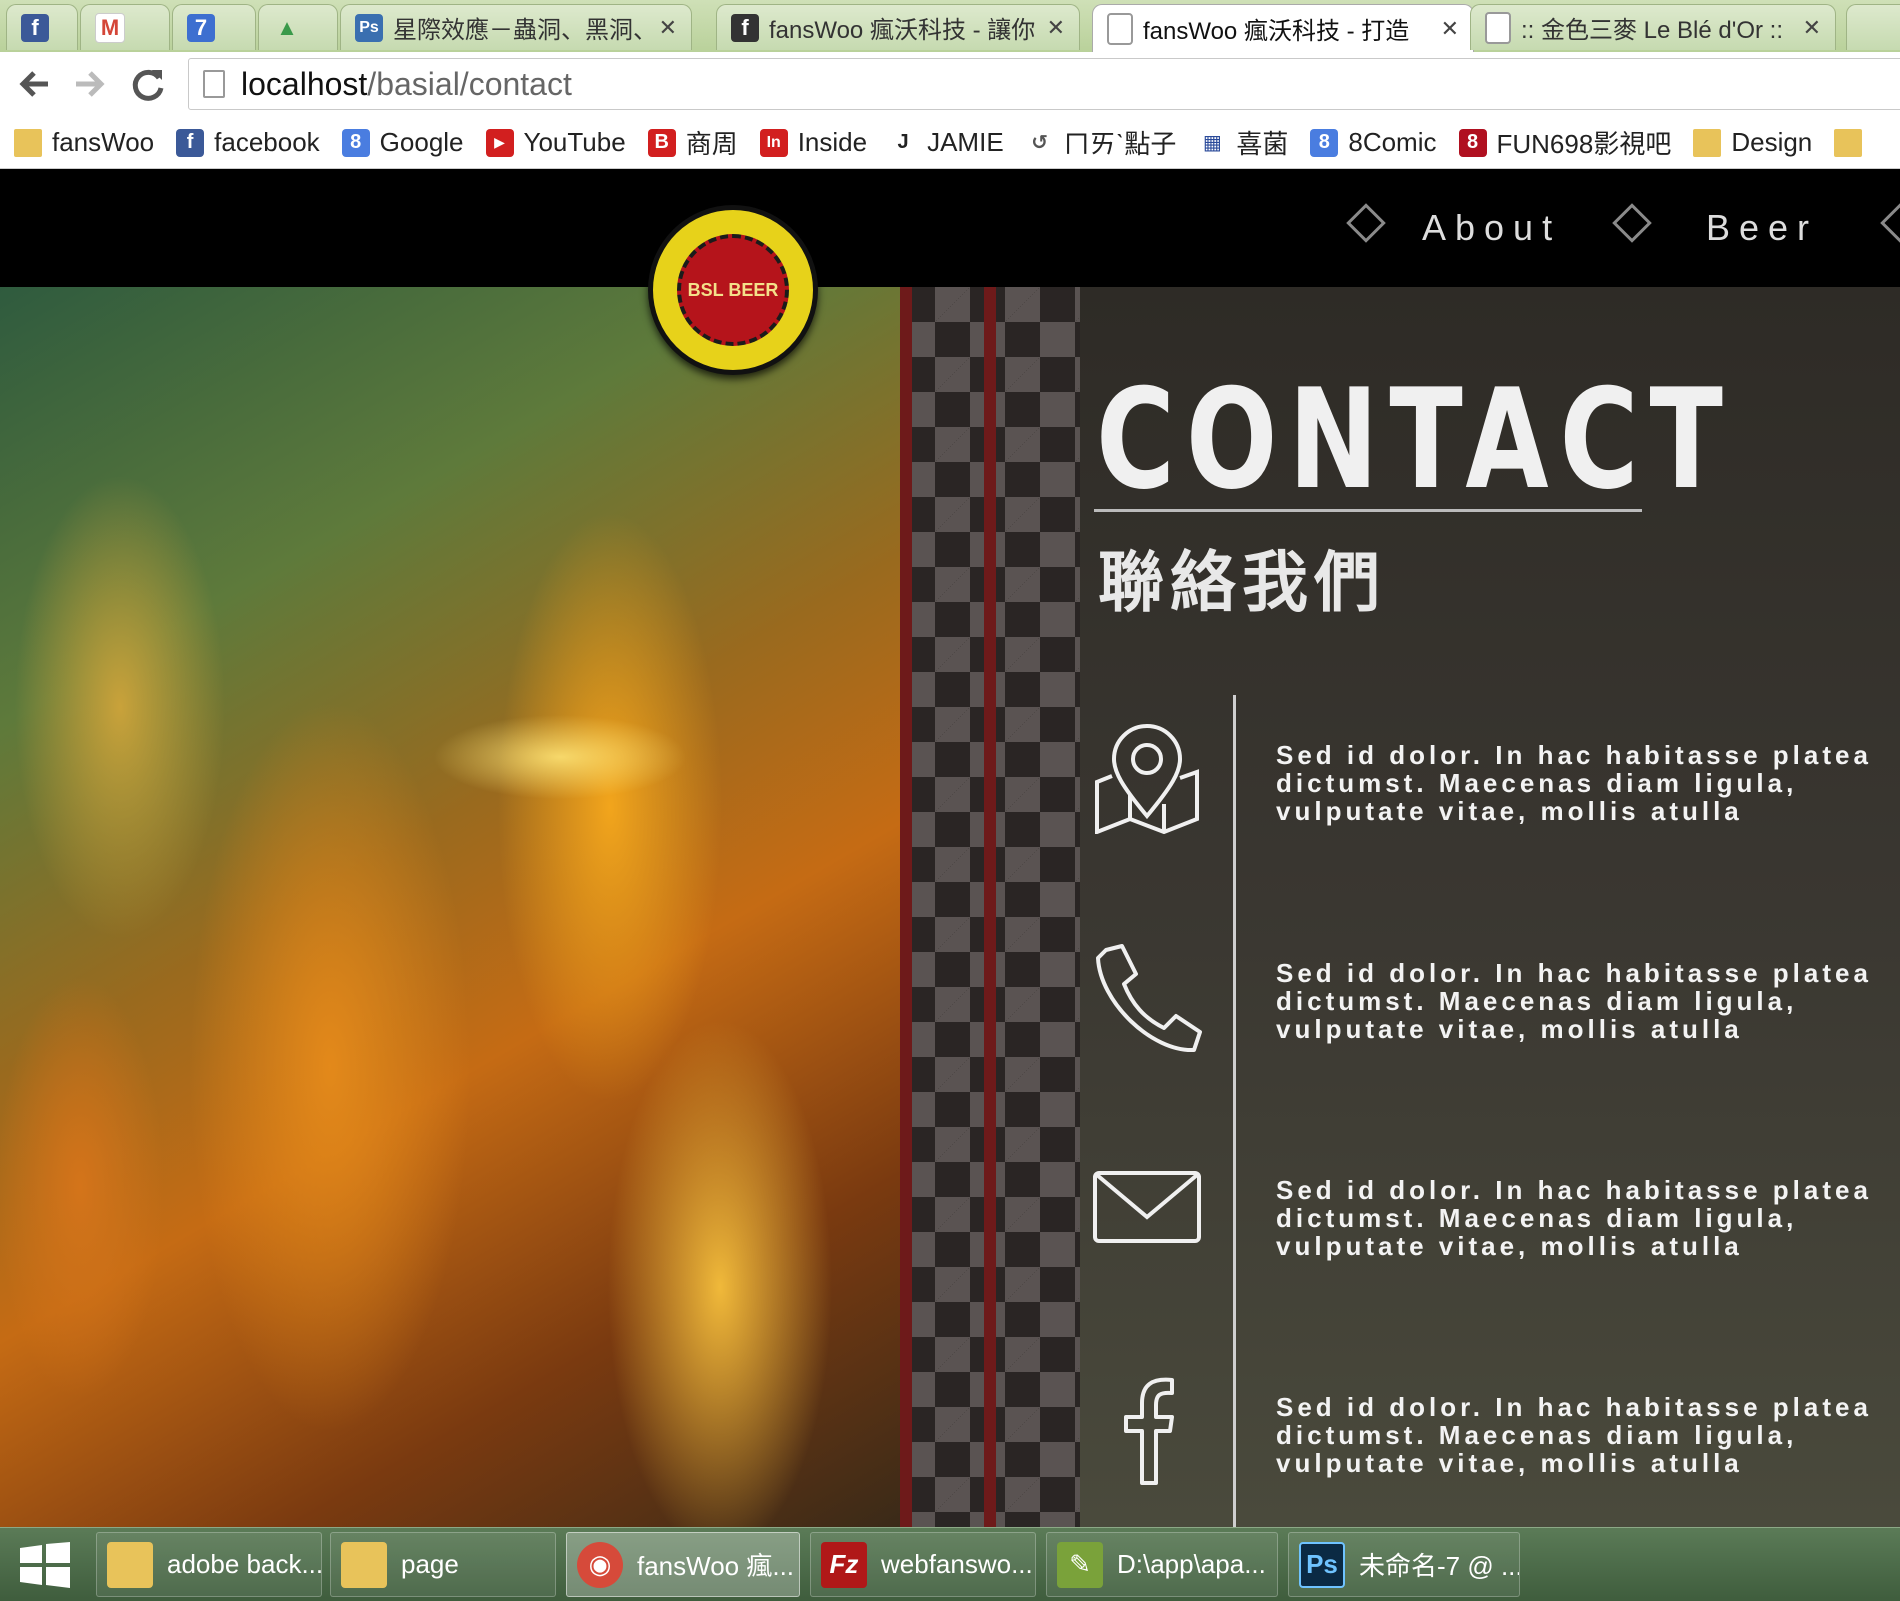 The width and height of the screenshot is (1900, 1601). Describe the element at coordinates (1120, 144) in the screenshot. I see `bookmark-label: ㄇㄞˋ點子` at that location.